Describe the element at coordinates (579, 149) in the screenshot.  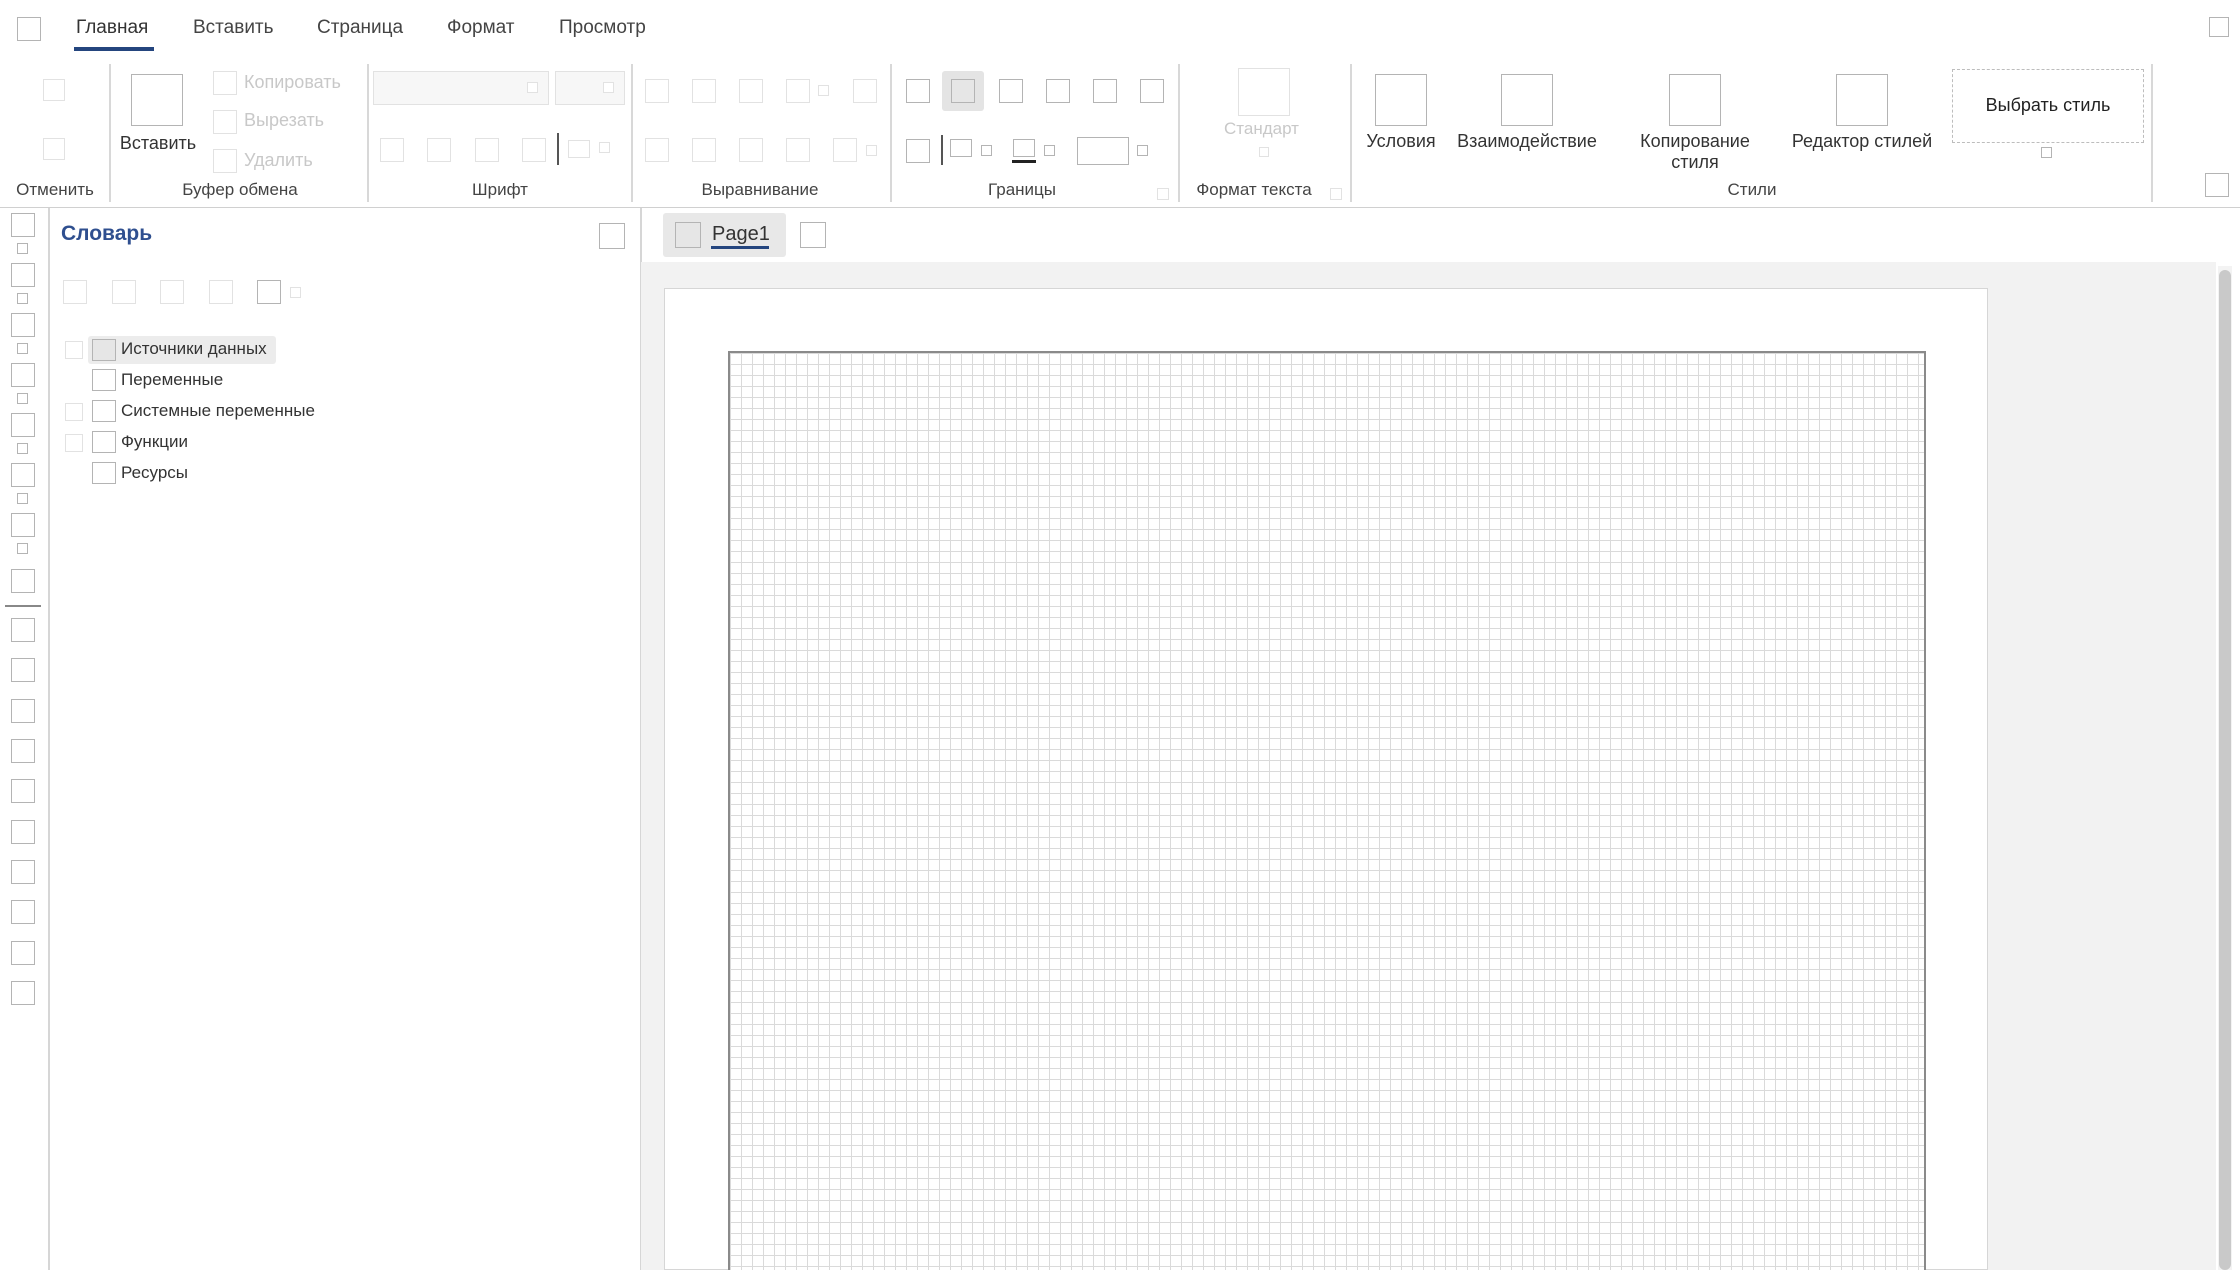
I see `font-color-icon` at that location.